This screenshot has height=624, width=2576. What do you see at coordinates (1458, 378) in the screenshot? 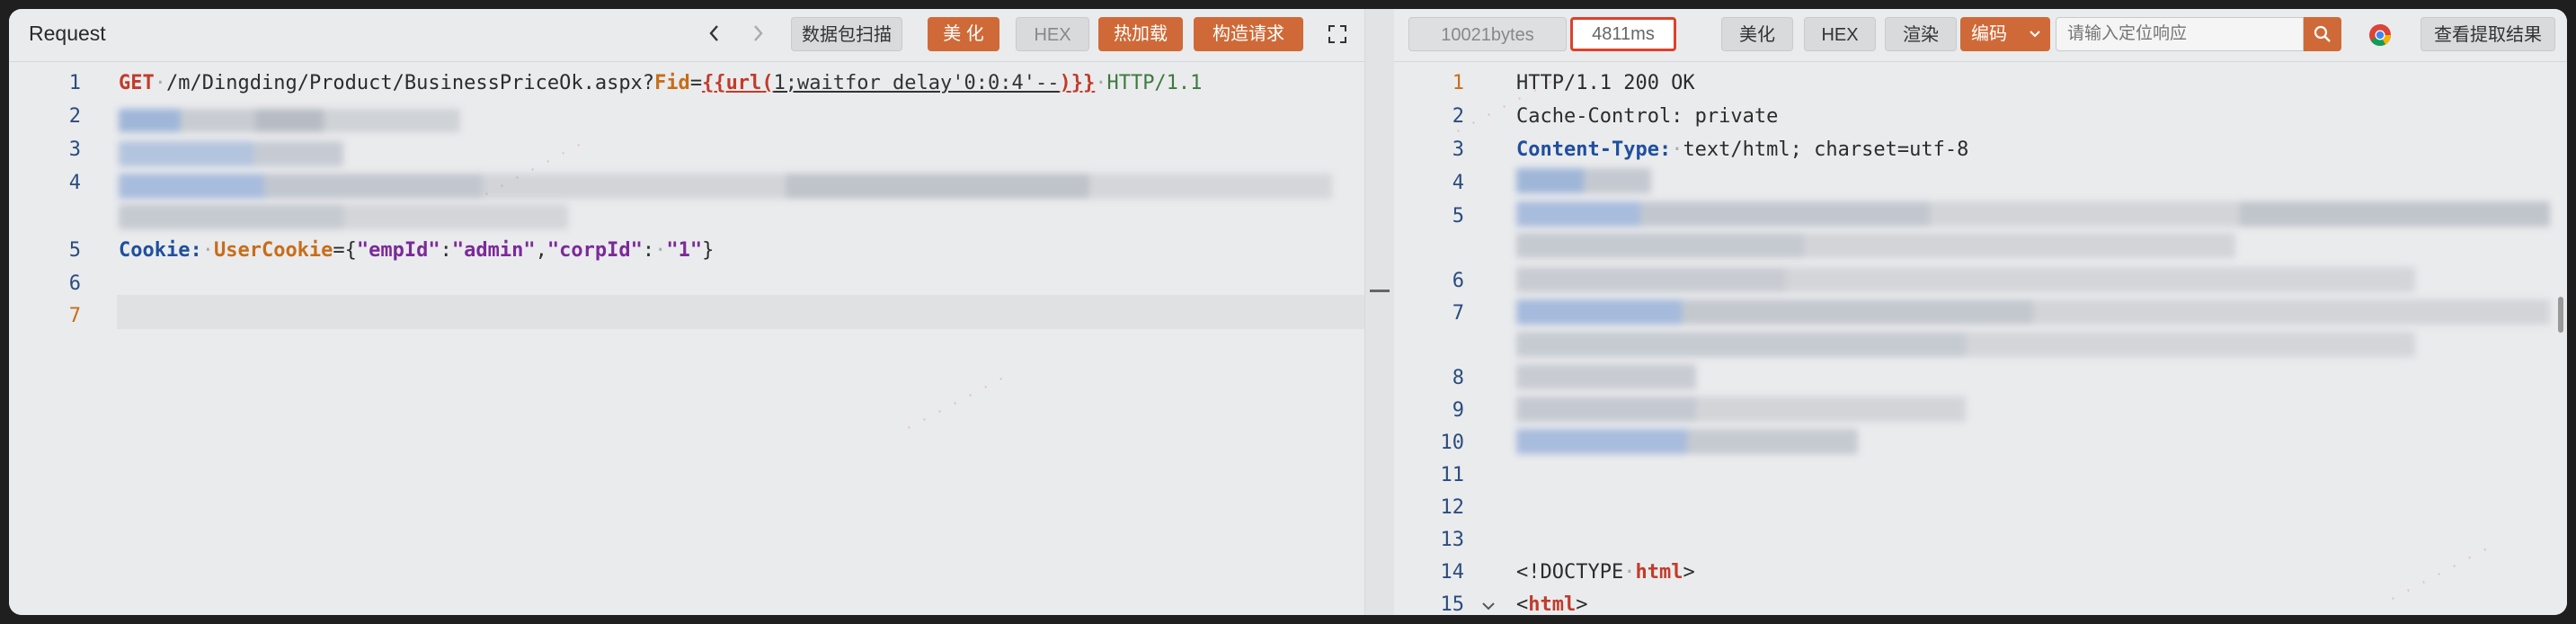
I see `line-number: 8` at bounding box center [1458, 378].